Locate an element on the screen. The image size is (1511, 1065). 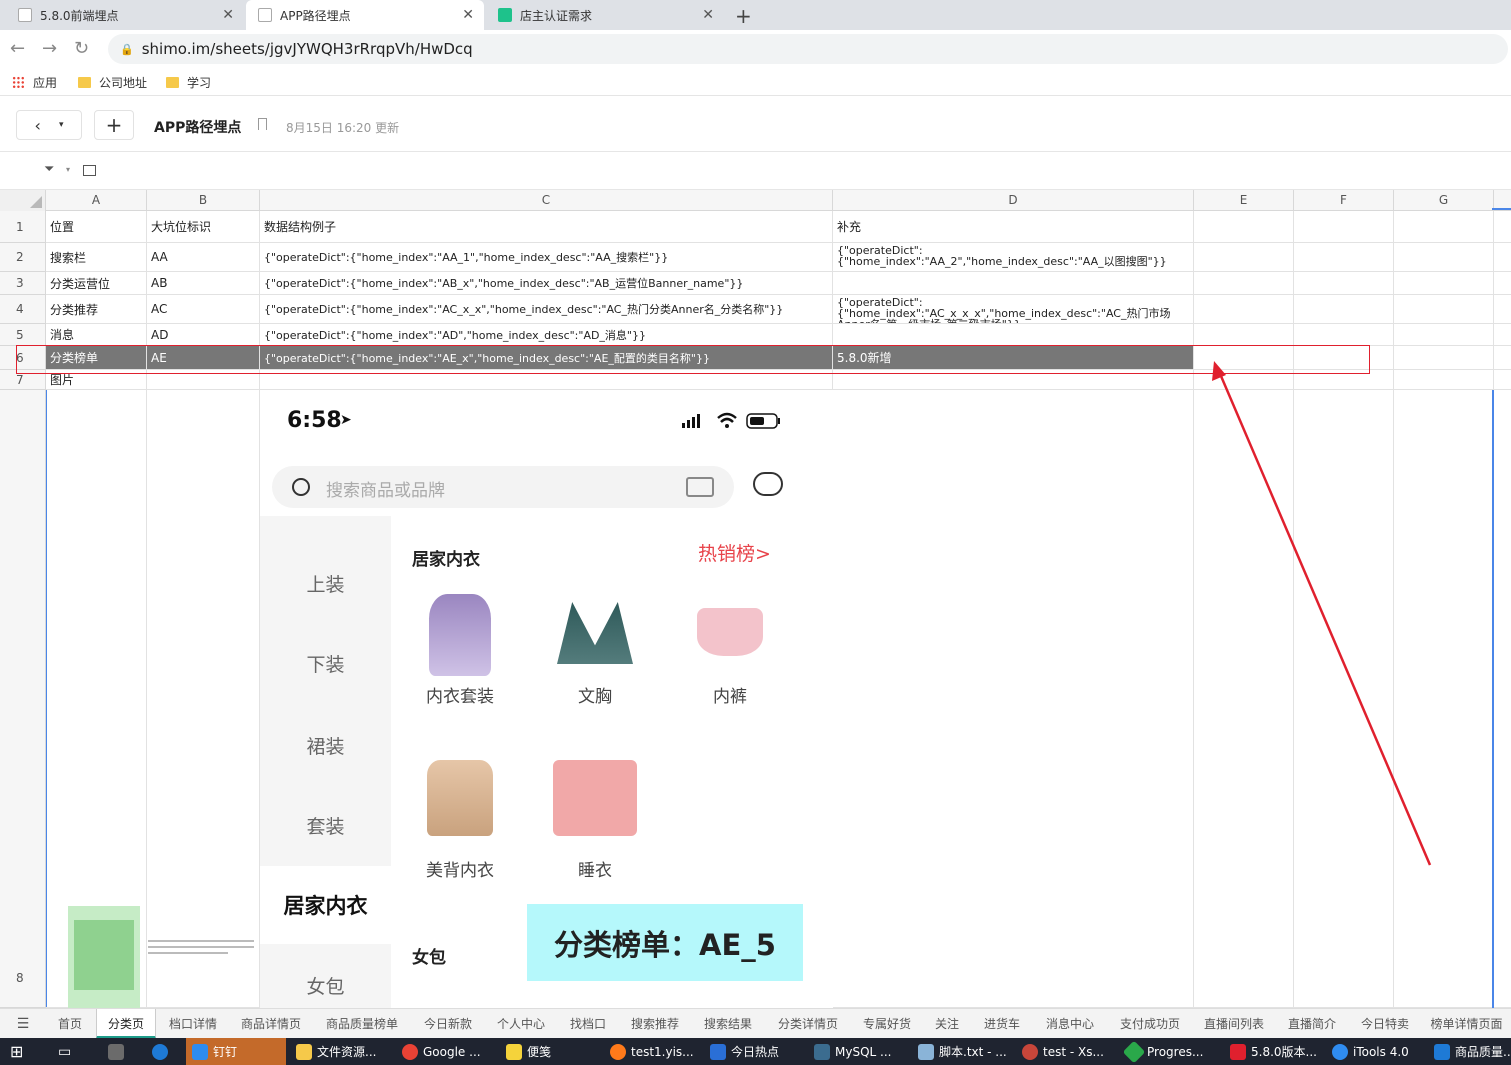
row-header: 3 is located at coordinates (23, 283).